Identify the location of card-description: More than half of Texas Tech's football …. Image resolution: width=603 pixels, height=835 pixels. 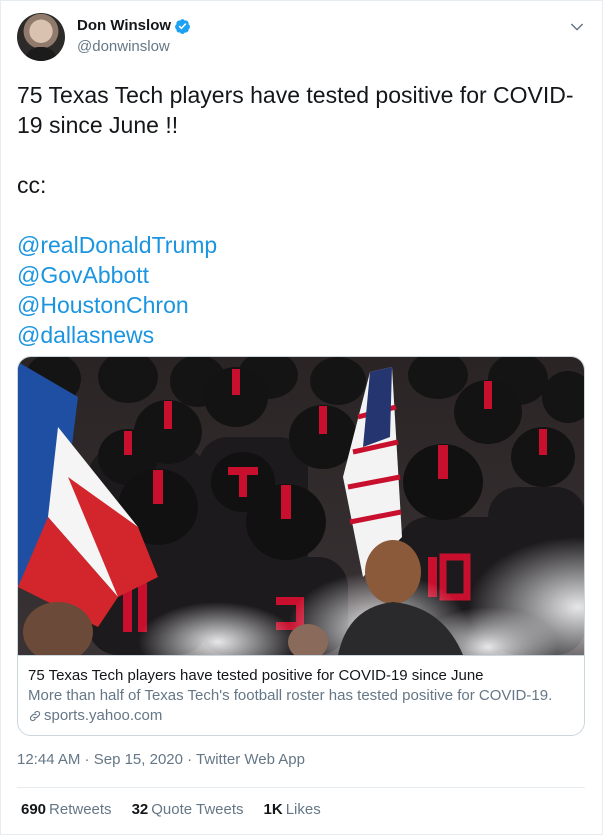
(290, 695).